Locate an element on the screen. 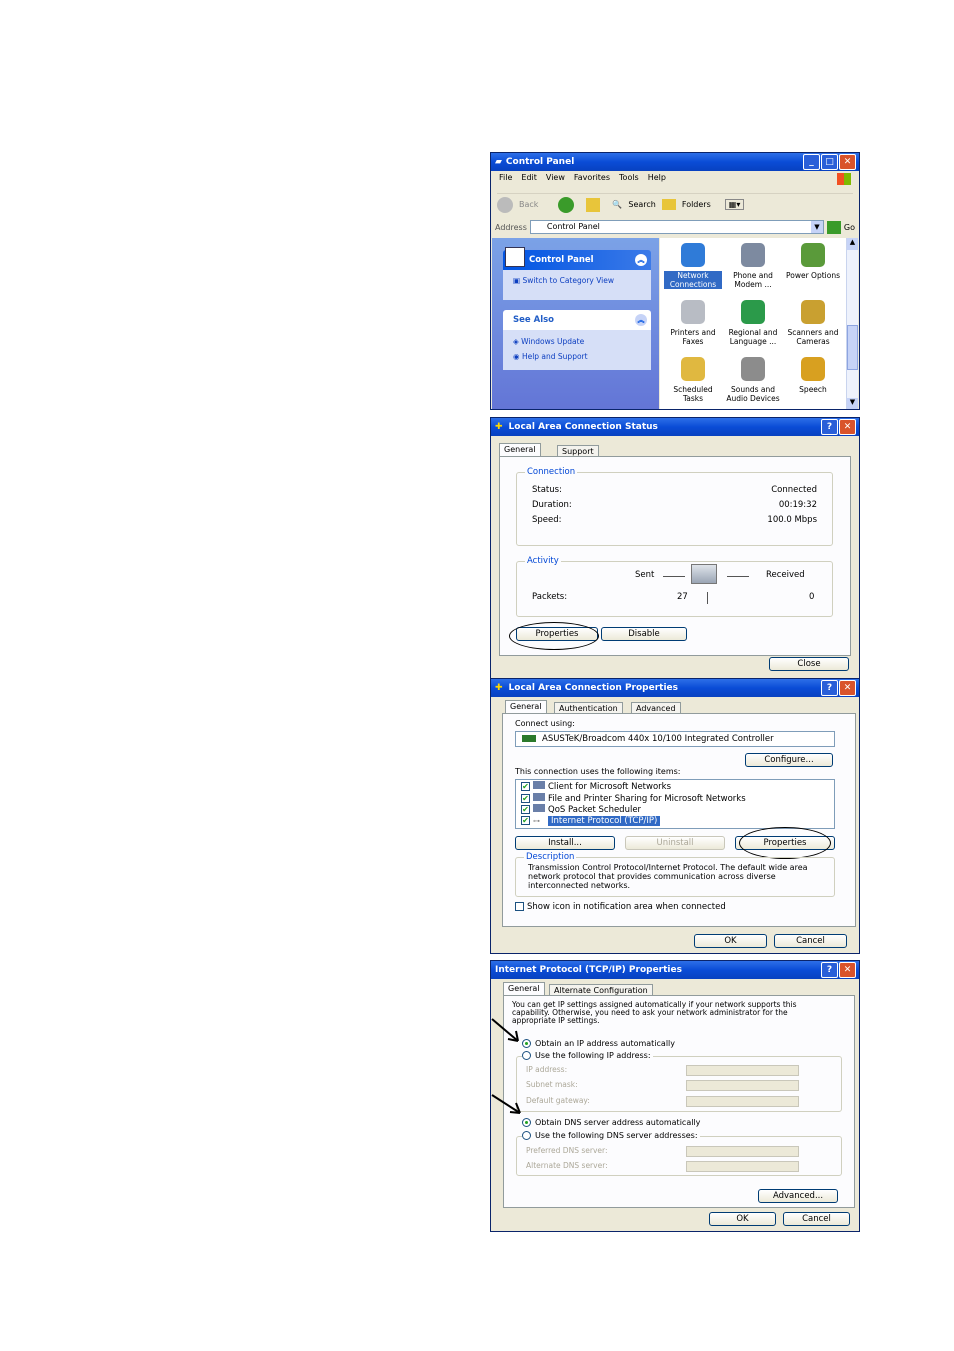 The width and height of the screenshot is (954, 1351). speed-value: 100.0 Mbps is located at coordinates (792, 520).